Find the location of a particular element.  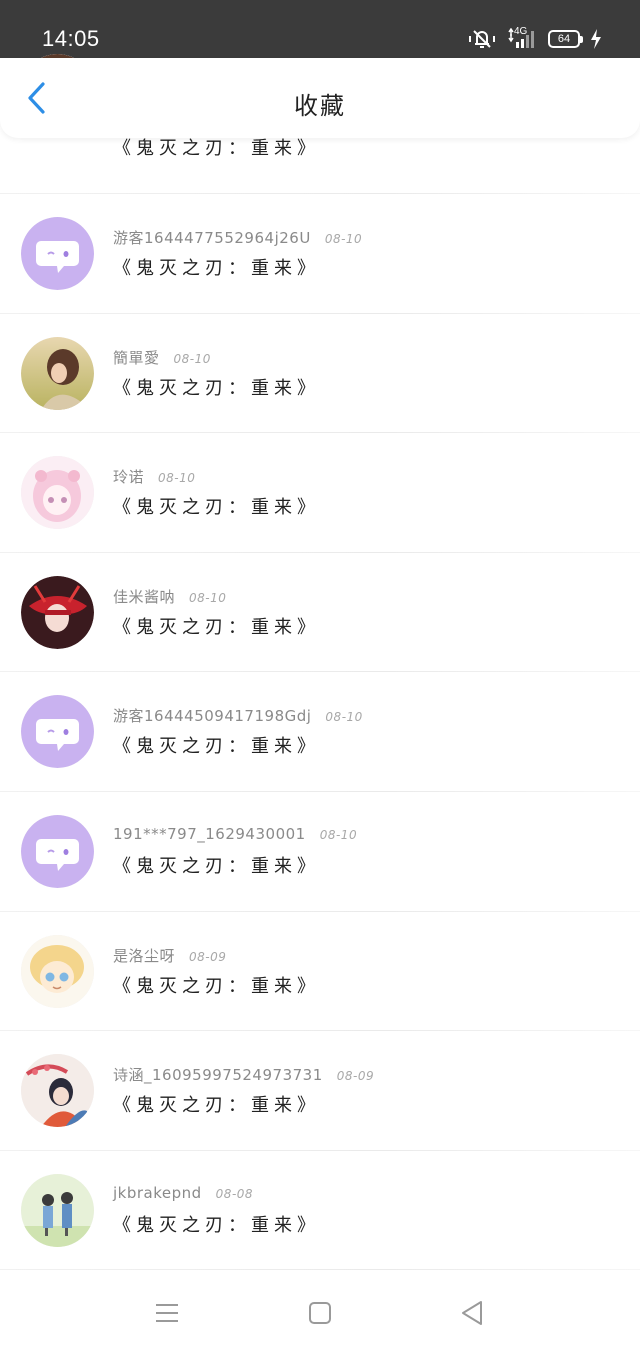

list-item: 玲诺 08-10 《鬼灭之刃：重来》 is located at coordinates (320, 493).